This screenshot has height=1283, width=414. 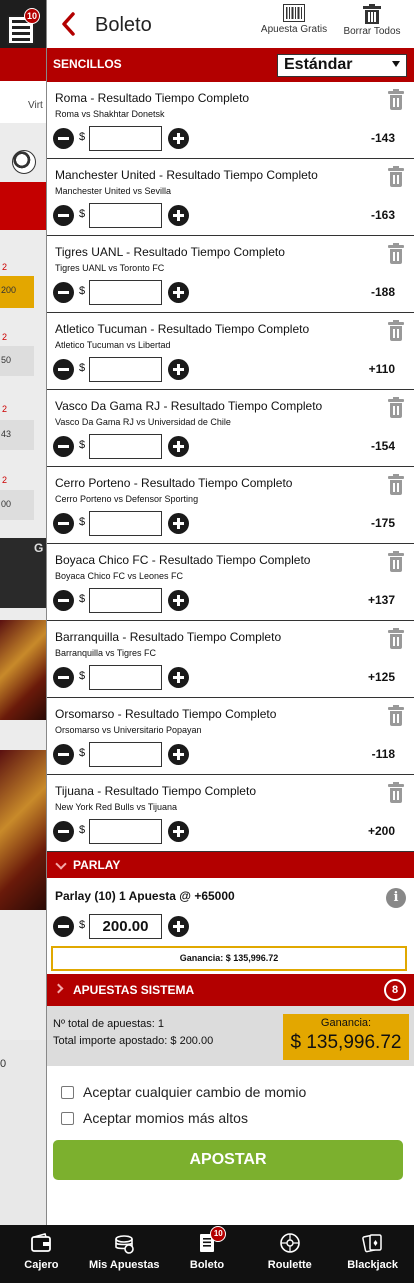 What do you see at coordinates (231, 292) in the screenshot?
I see `stake-row: $ -188` at bounding box center [231, 292].